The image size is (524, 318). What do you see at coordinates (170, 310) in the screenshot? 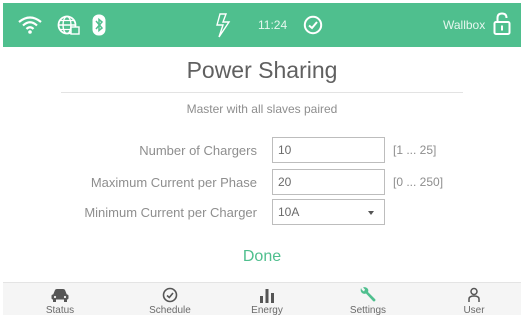
I see `nav-label: Schedule` at bounding box center [170, 310].